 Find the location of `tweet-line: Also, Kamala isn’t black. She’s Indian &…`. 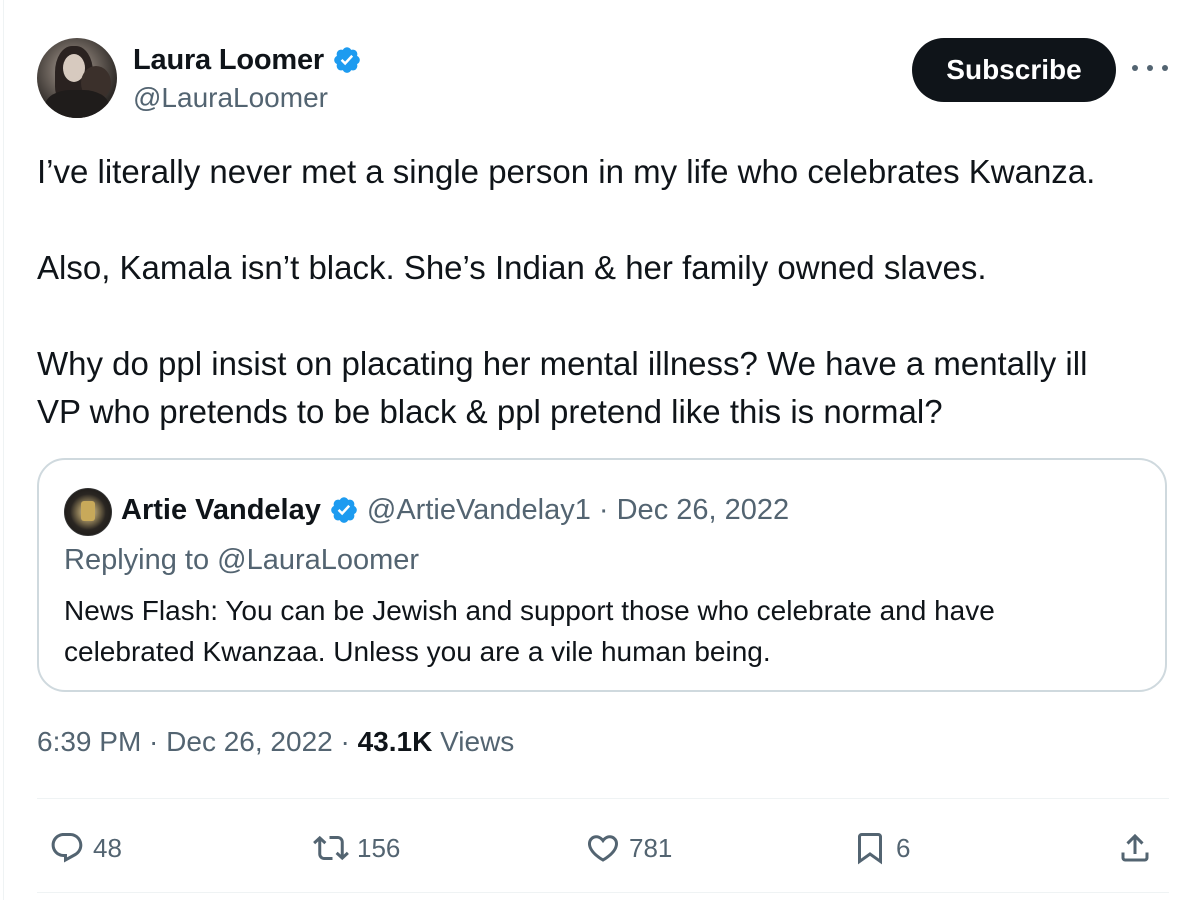

tweet-line: Also, Kamala isn’t black. She’s Indian &… is located at coordinates (512, 267).